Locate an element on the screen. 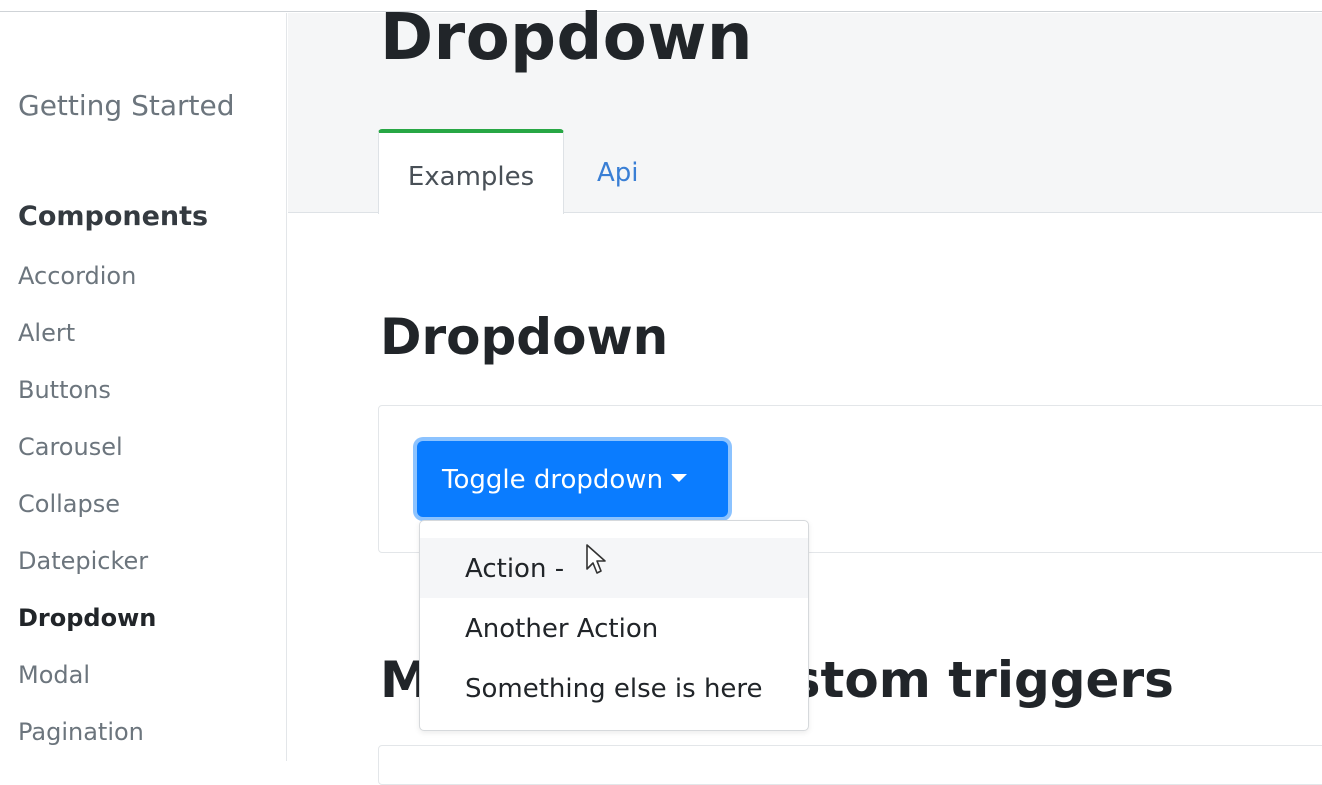  toggle-dropdown-label: Toggle dropdown is located at coordinates (553, 480).